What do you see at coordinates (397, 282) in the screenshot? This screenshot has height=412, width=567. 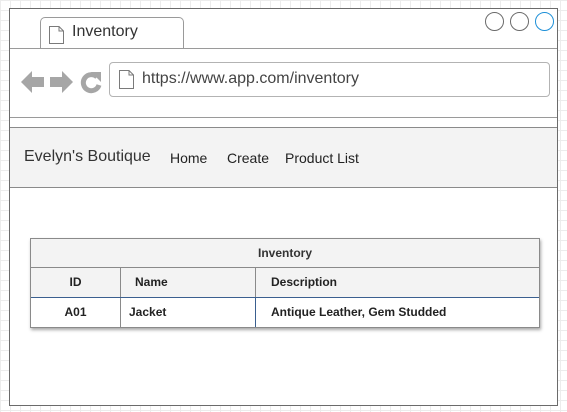 I see `column-header-description: Description` at bounding box center [397, 282].